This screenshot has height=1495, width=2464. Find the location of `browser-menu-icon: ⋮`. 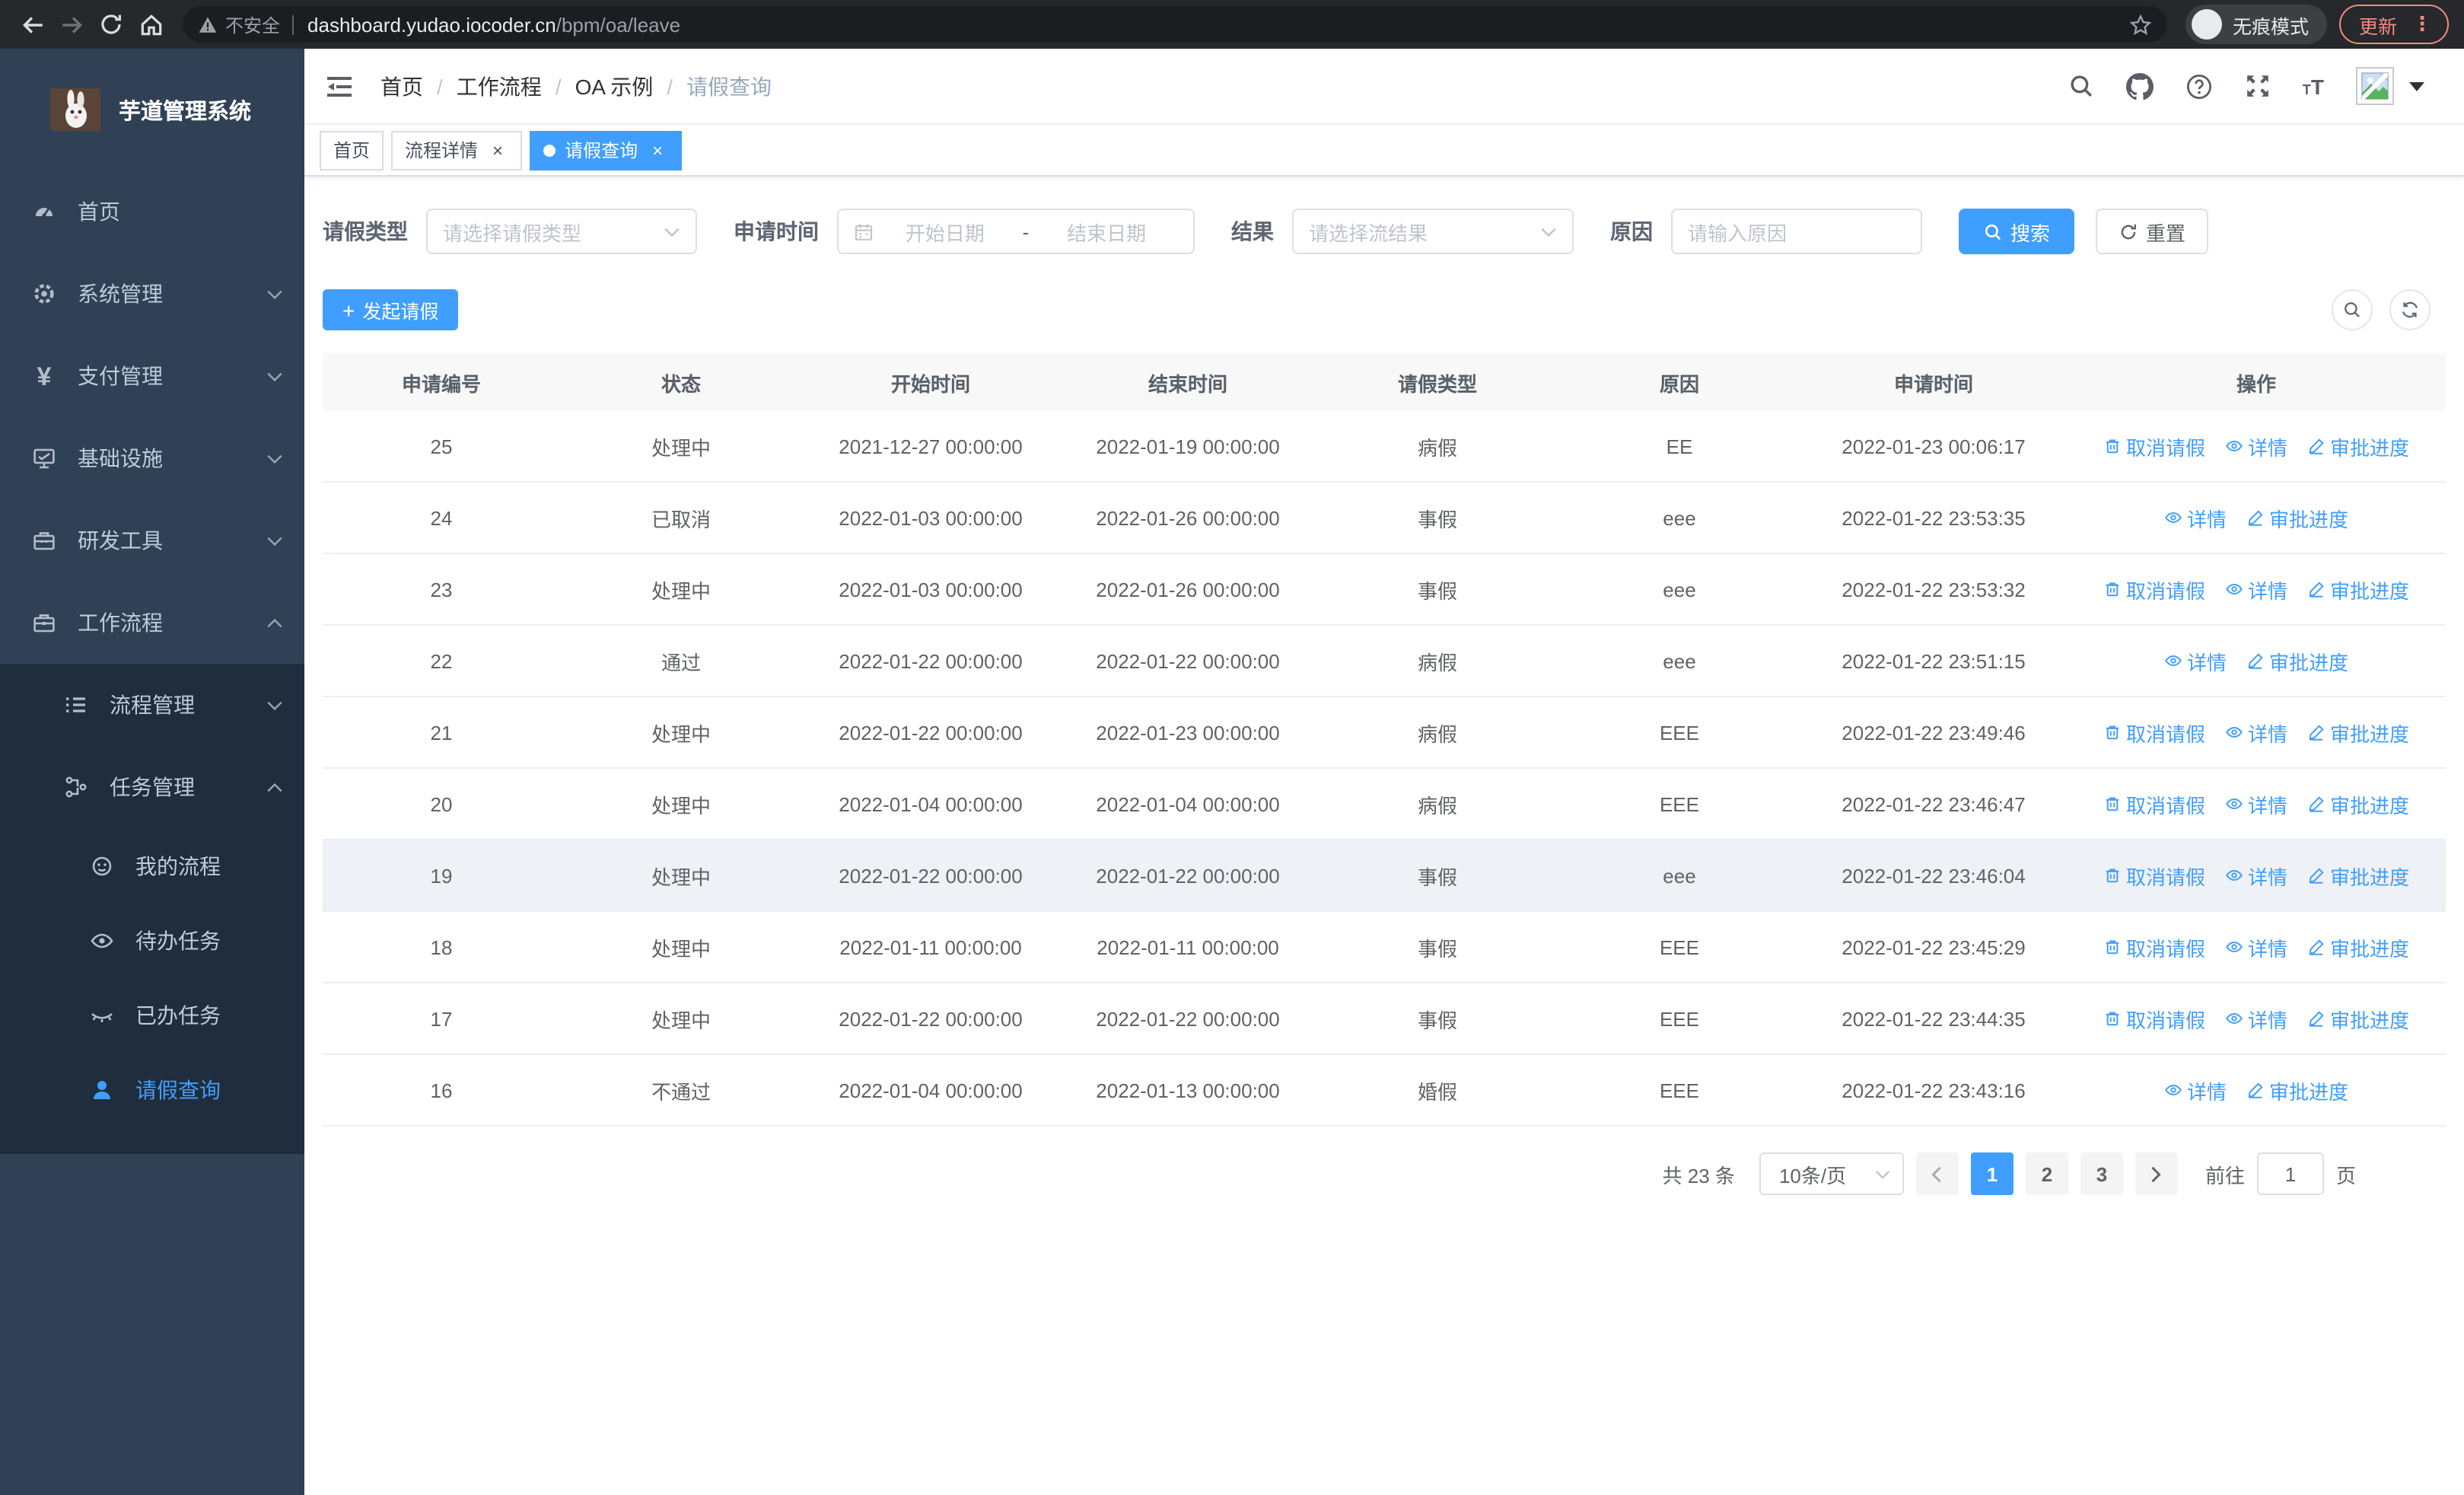

browser-menu-icon: ⋮ is located at coordinates (2422, 25).